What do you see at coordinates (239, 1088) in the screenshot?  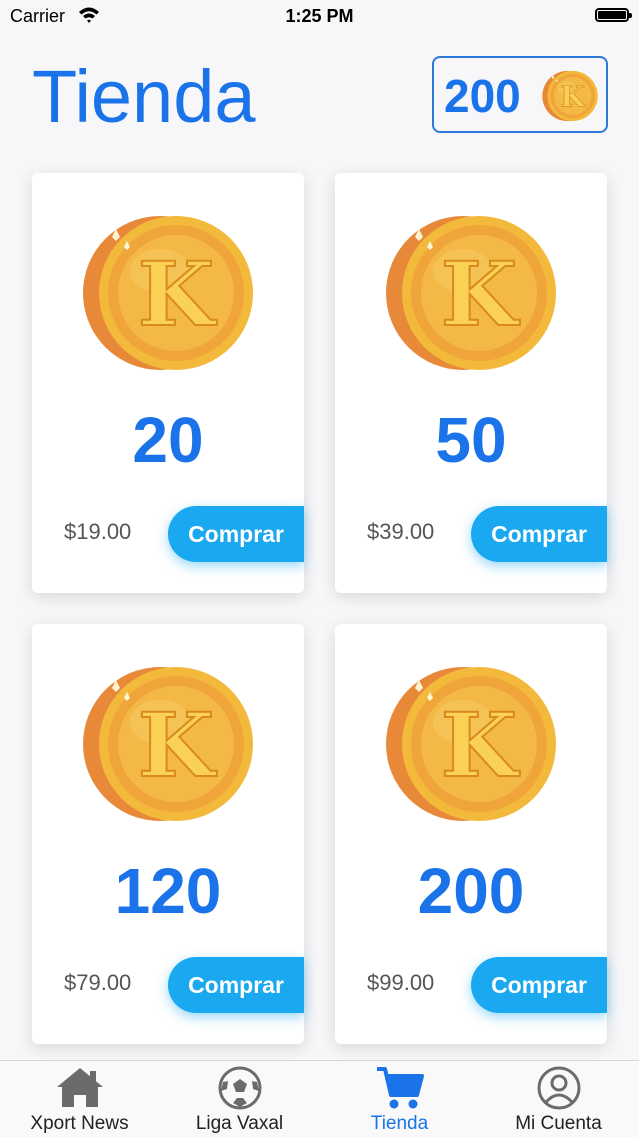 I see `soccer-ball-icon` at bounding box center [239, 1088].